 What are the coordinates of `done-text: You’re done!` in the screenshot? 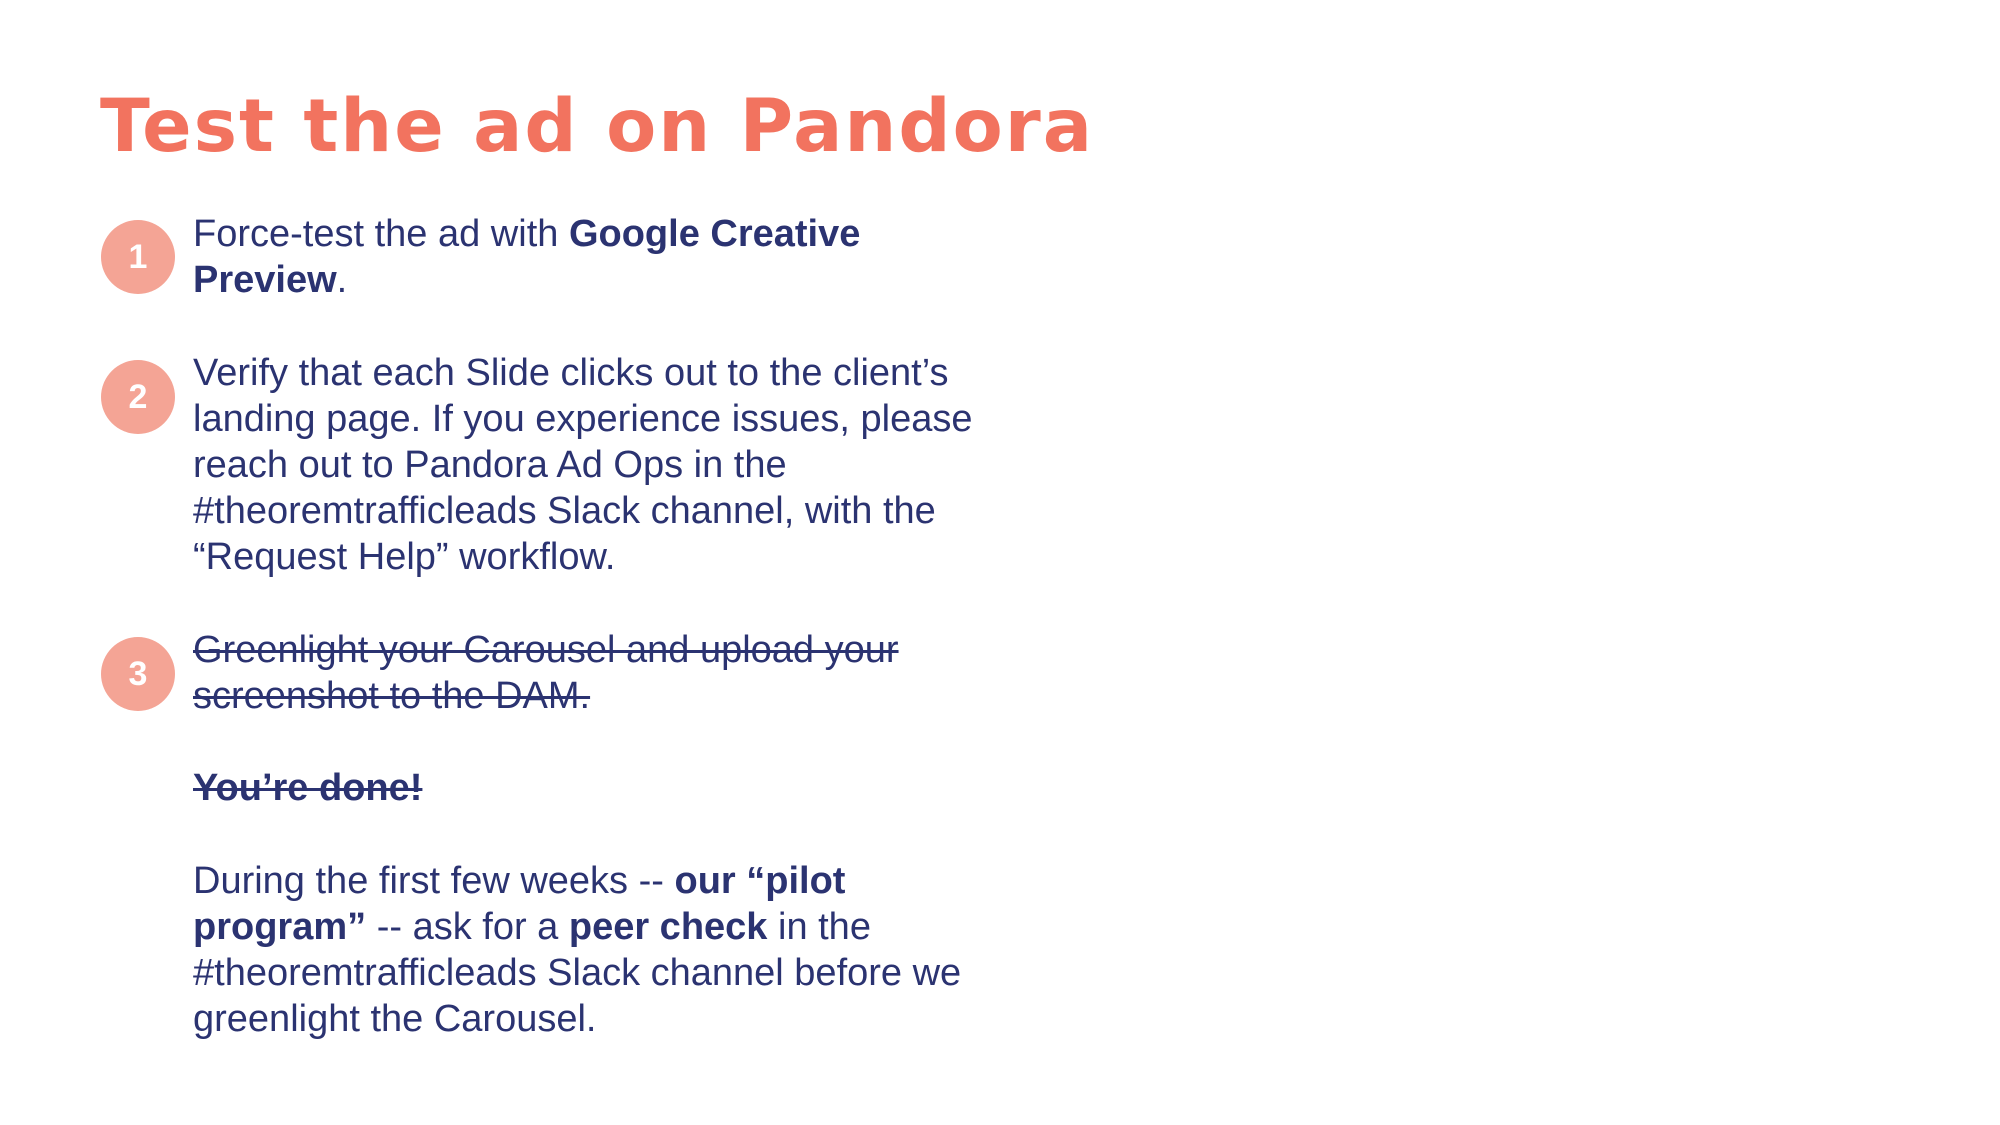 It's located at (308, 788).